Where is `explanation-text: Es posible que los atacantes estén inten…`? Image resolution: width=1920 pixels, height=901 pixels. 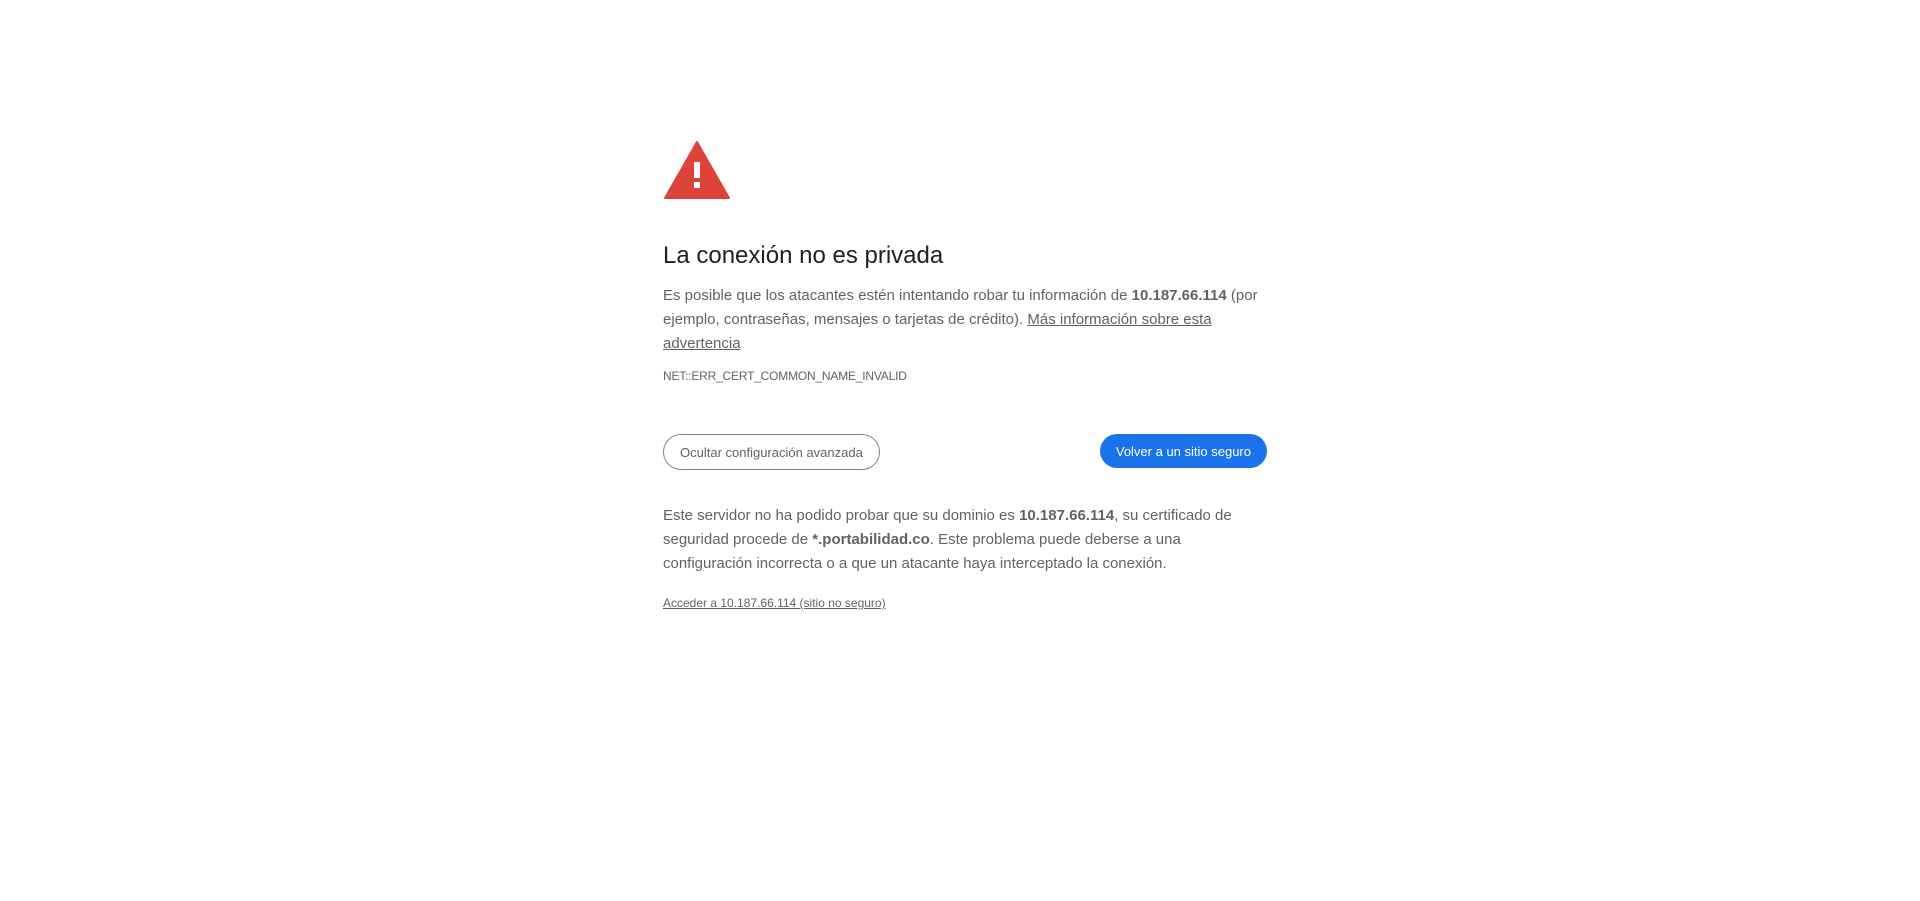
explanation-text: Es posible que los atacantes estén inten… is located at coordinates (897, 295).